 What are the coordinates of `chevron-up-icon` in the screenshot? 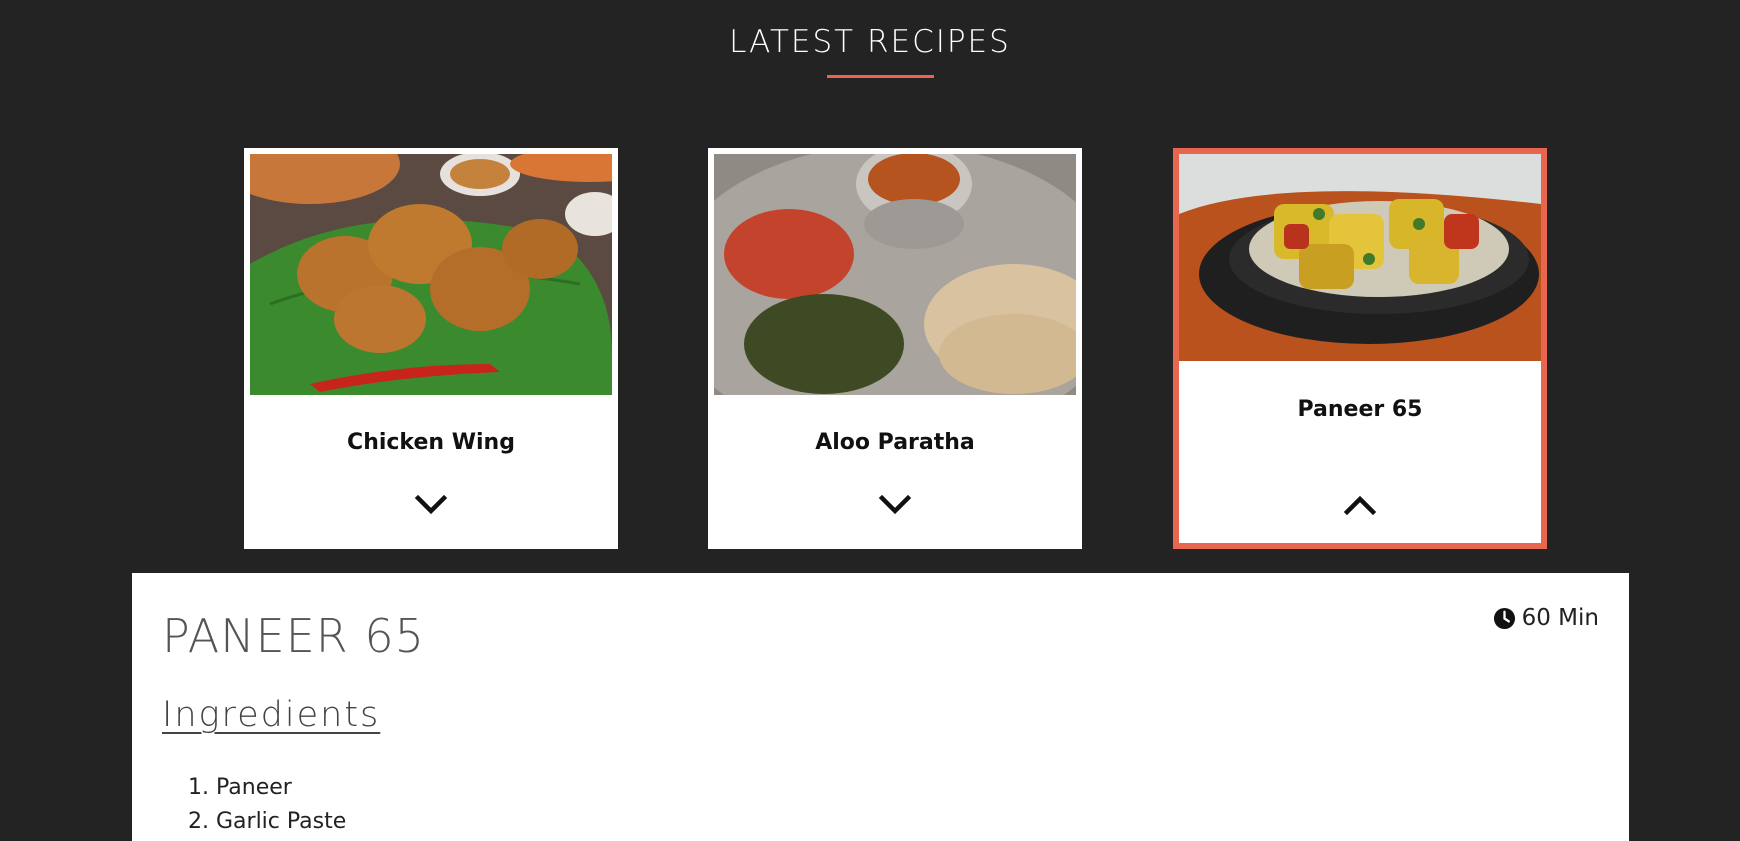 It's located at (1360, 505).